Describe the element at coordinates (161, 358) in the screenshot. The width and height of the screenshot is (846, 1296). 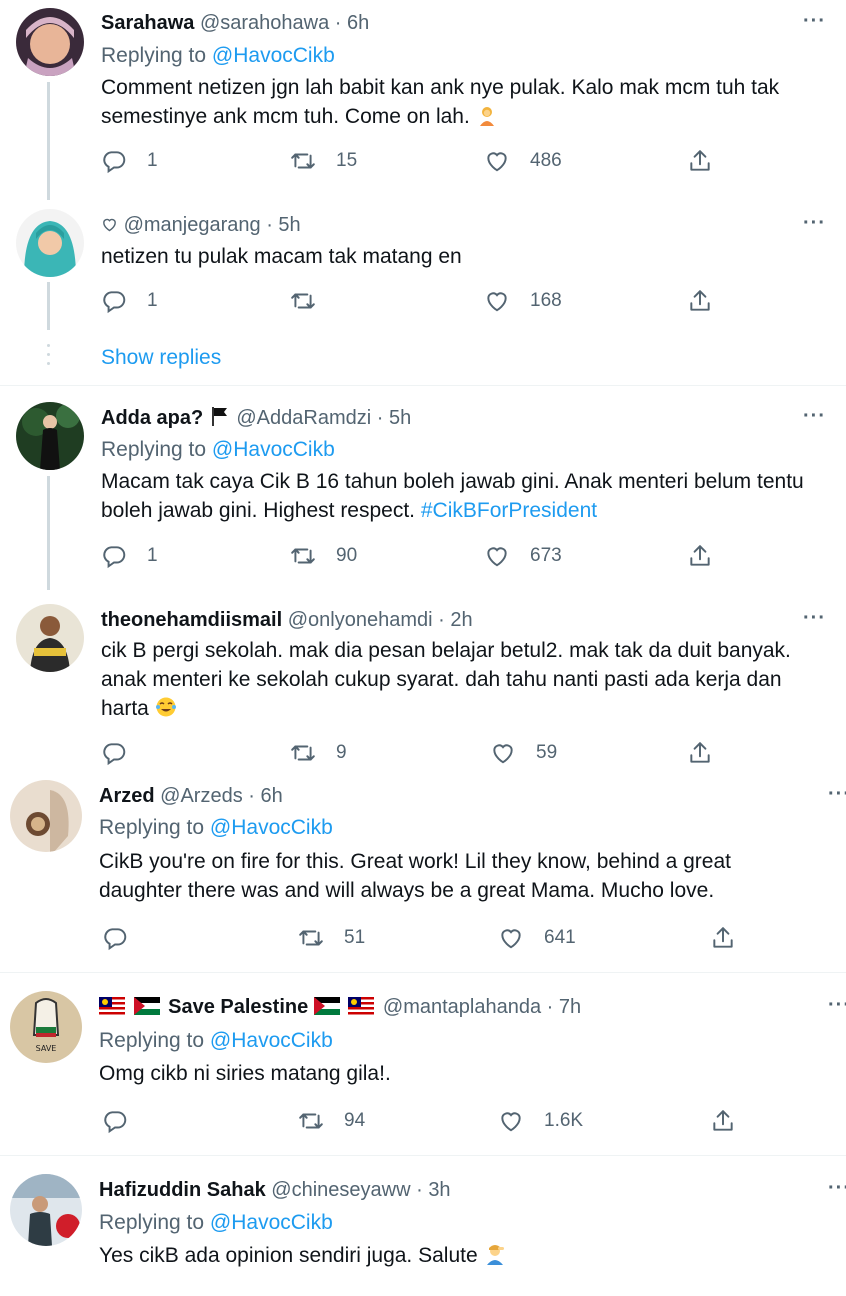
I see `show-replies-link: Show replies` at that location.